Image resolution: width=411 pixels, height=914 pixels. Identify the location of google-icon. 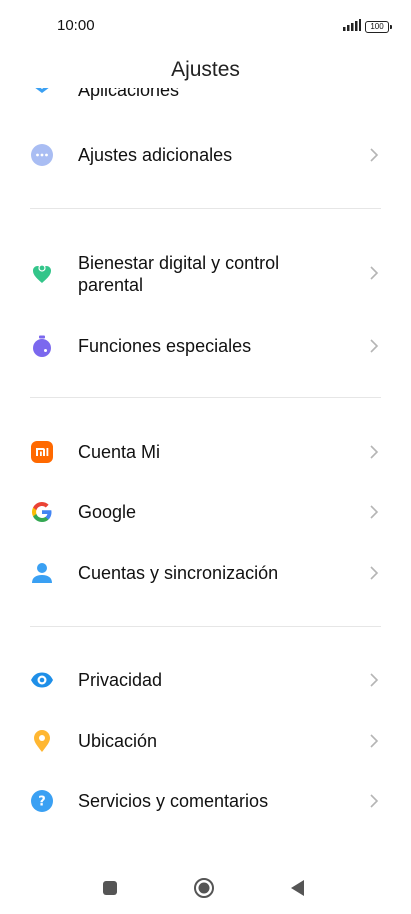
(42, 512).